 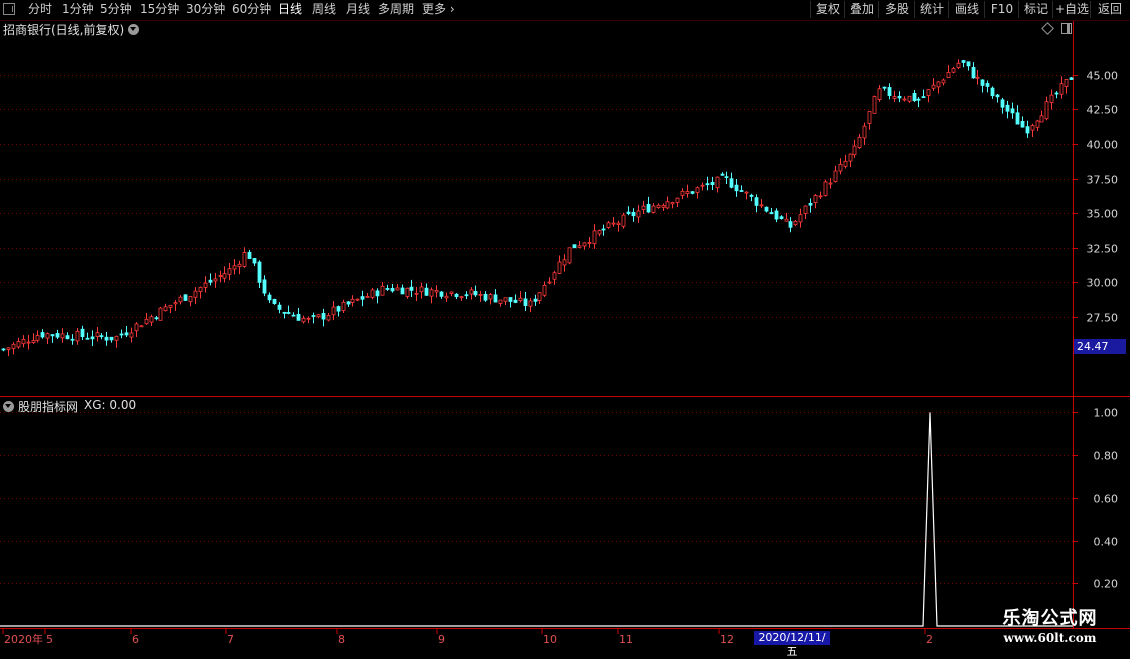 What do you see at coordinates (1103, 318) in the screenshot?
I see `price-tick-label: 27.50` at bounding box center [1103, 318].